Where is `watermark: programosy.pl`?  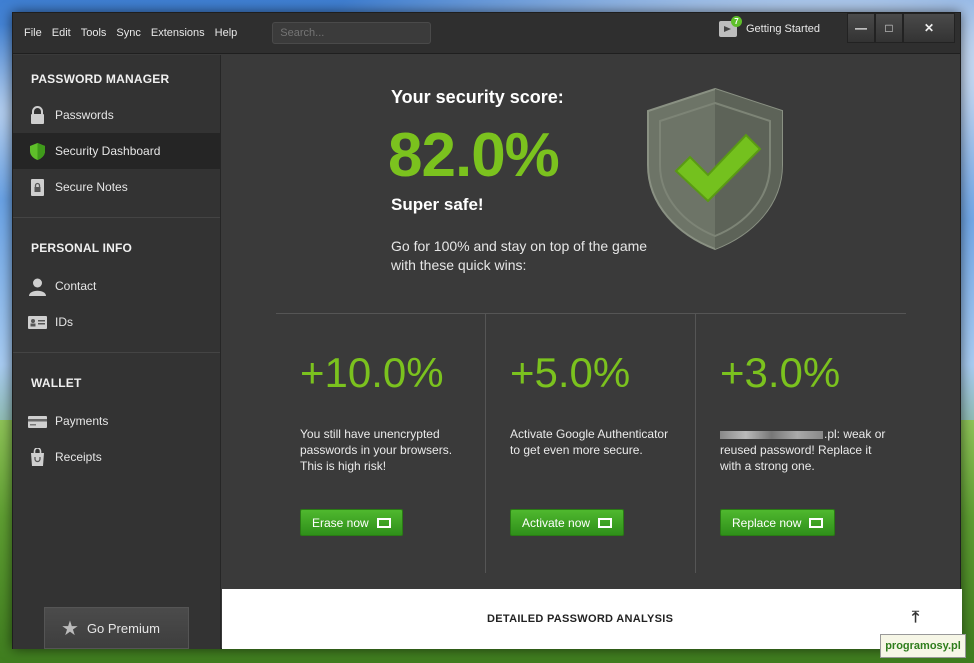 watermark: programosy.pl is located at coordinates (923, 646).